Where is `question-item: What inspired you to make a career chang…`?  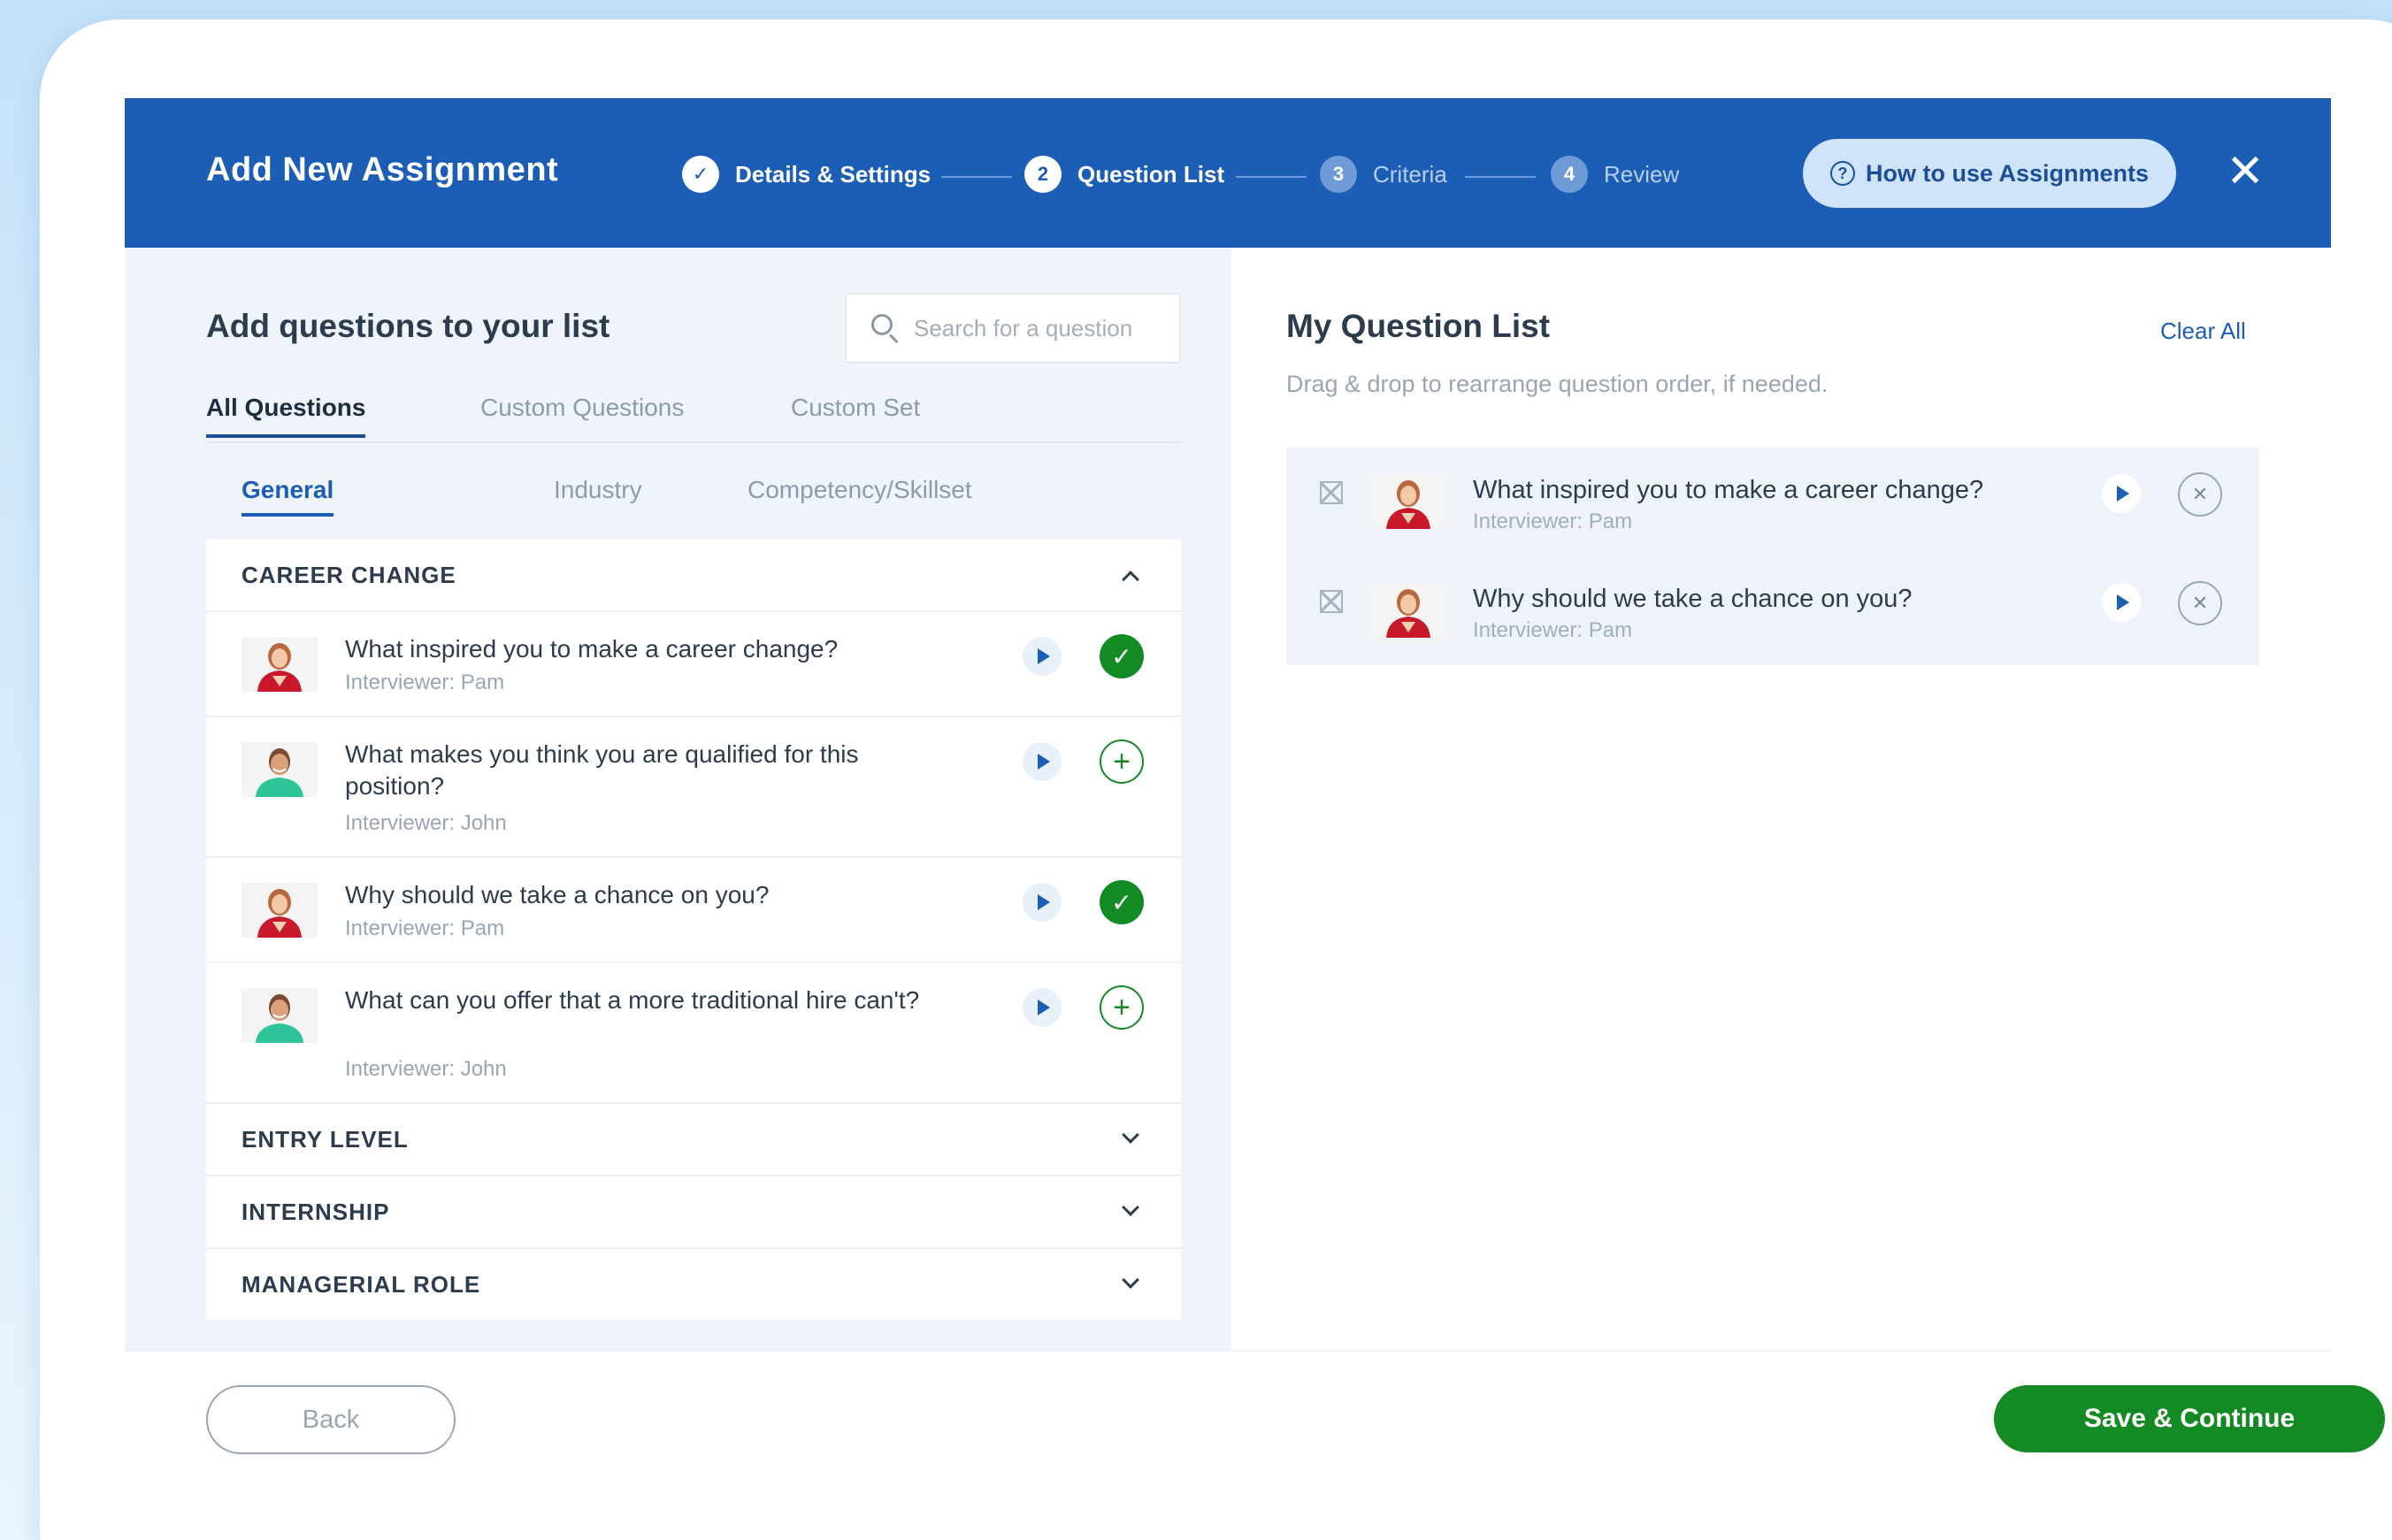
question-item: What inspired you to make a career chang… is located at coordinates (693, 664).